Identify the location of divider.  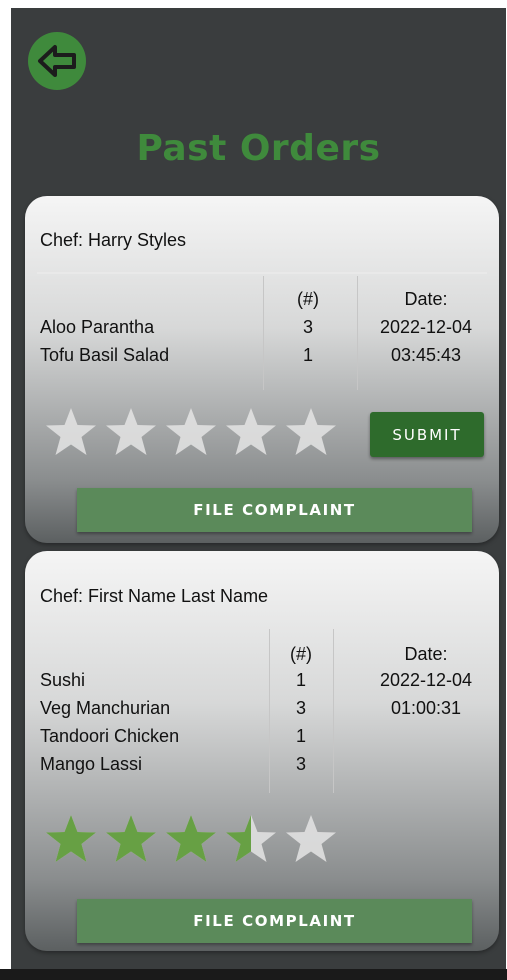
(262, 273).